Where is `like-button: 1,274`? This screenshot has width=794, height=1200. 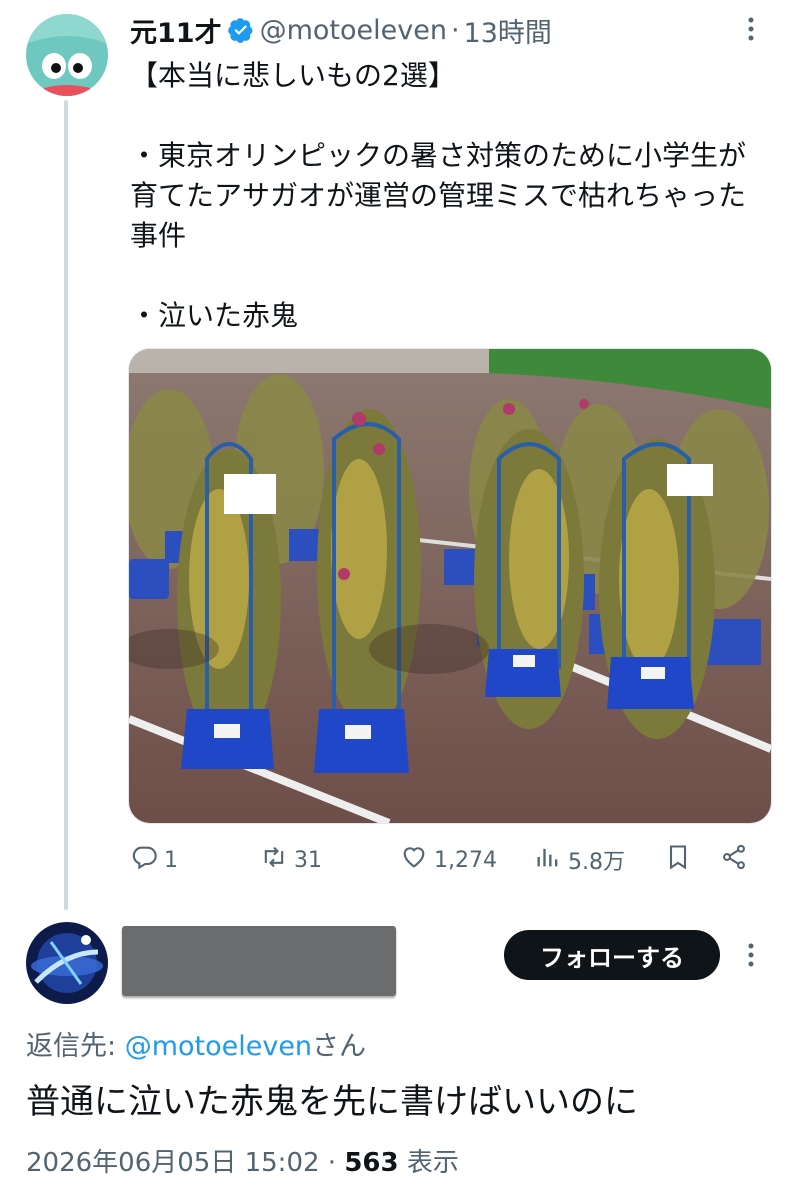 like-button: 1,274 is located at coordinates (448, 860).